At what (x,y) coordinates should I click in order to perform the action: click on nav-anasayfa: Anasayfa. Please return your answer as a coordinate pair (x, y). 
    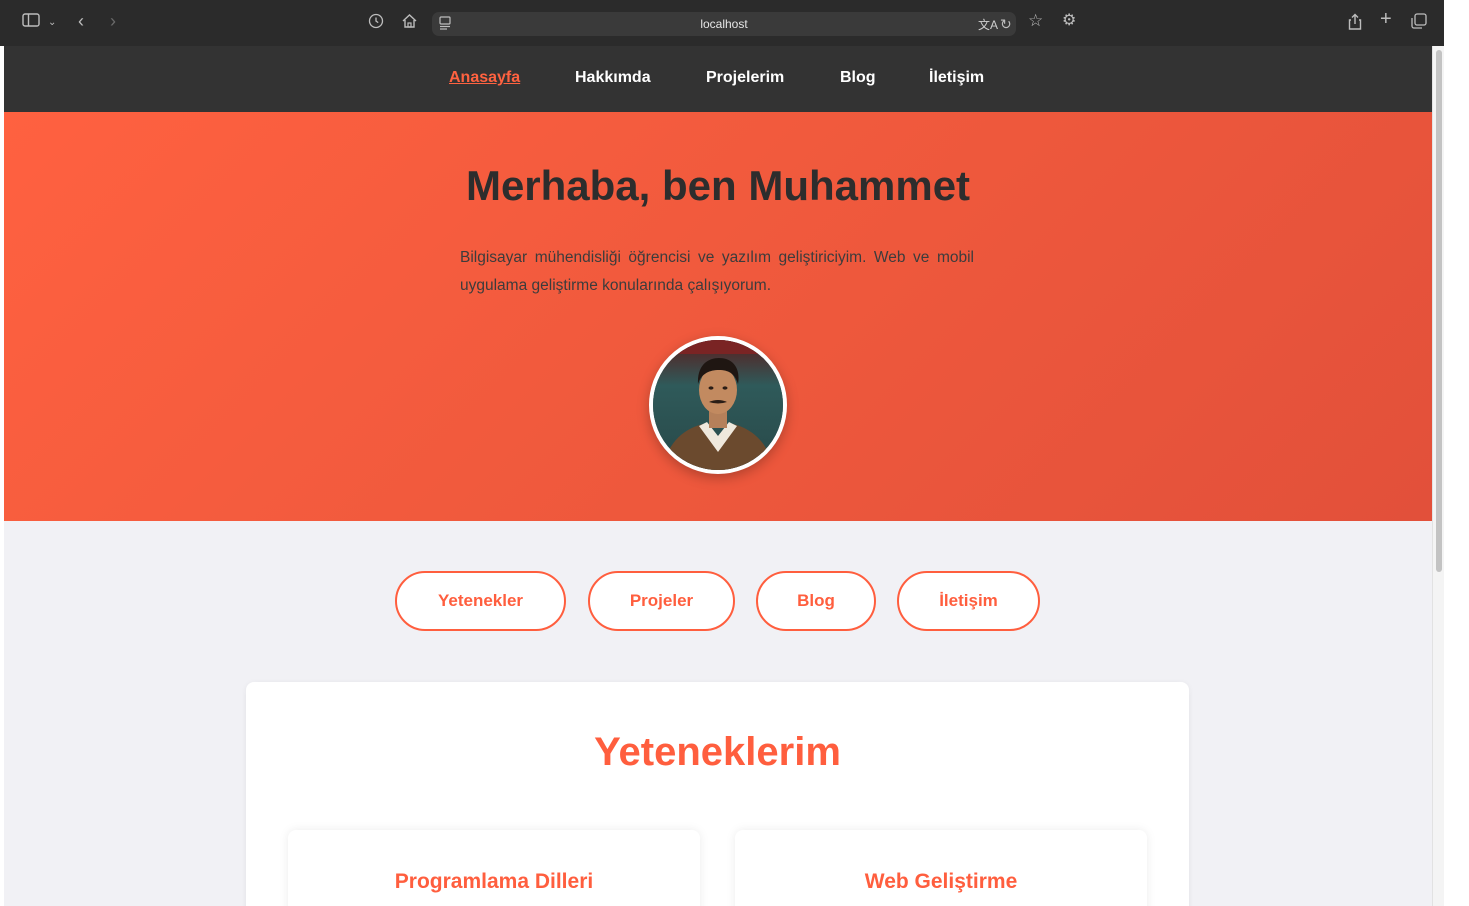
    Looking at the image, I should click on (484, 78).